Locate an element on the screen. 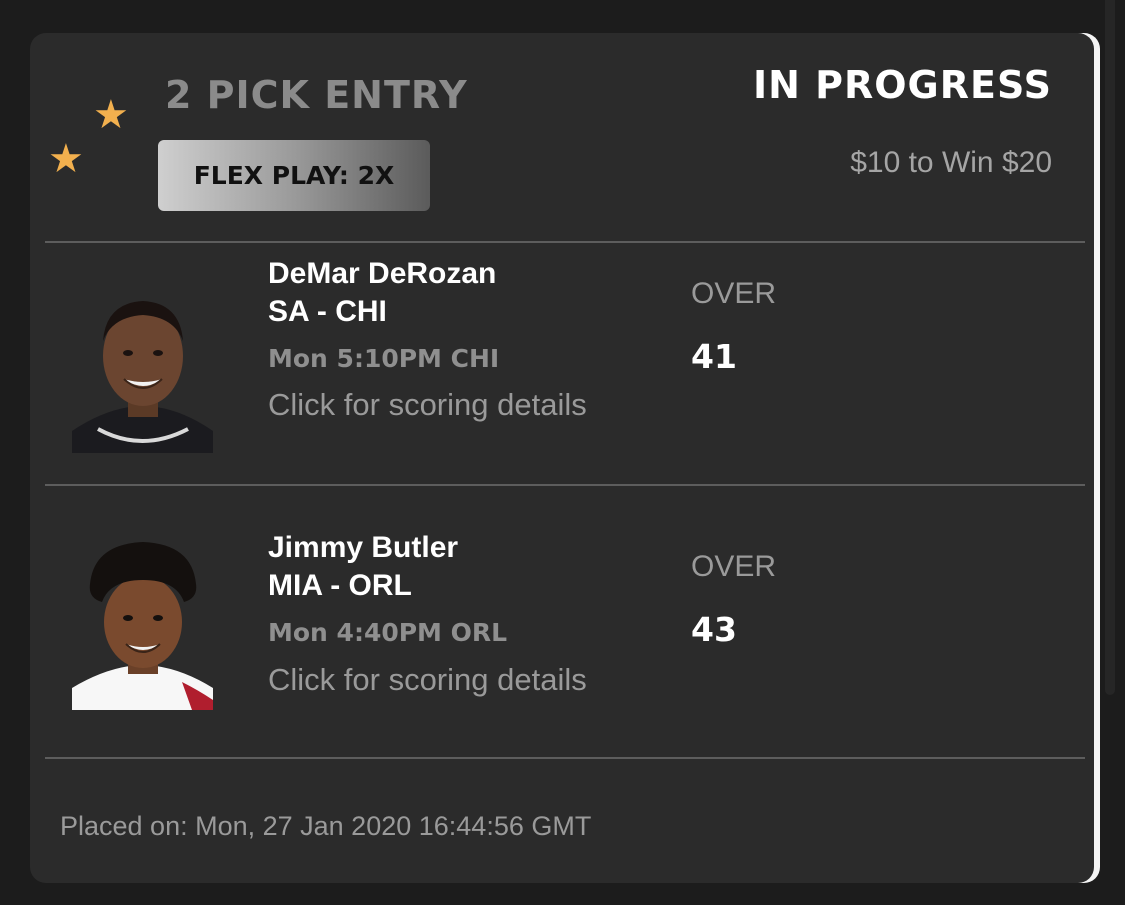 The image size is (1125, 905). entry-status: IN PROGRESS is located at coordinates (902, 85).